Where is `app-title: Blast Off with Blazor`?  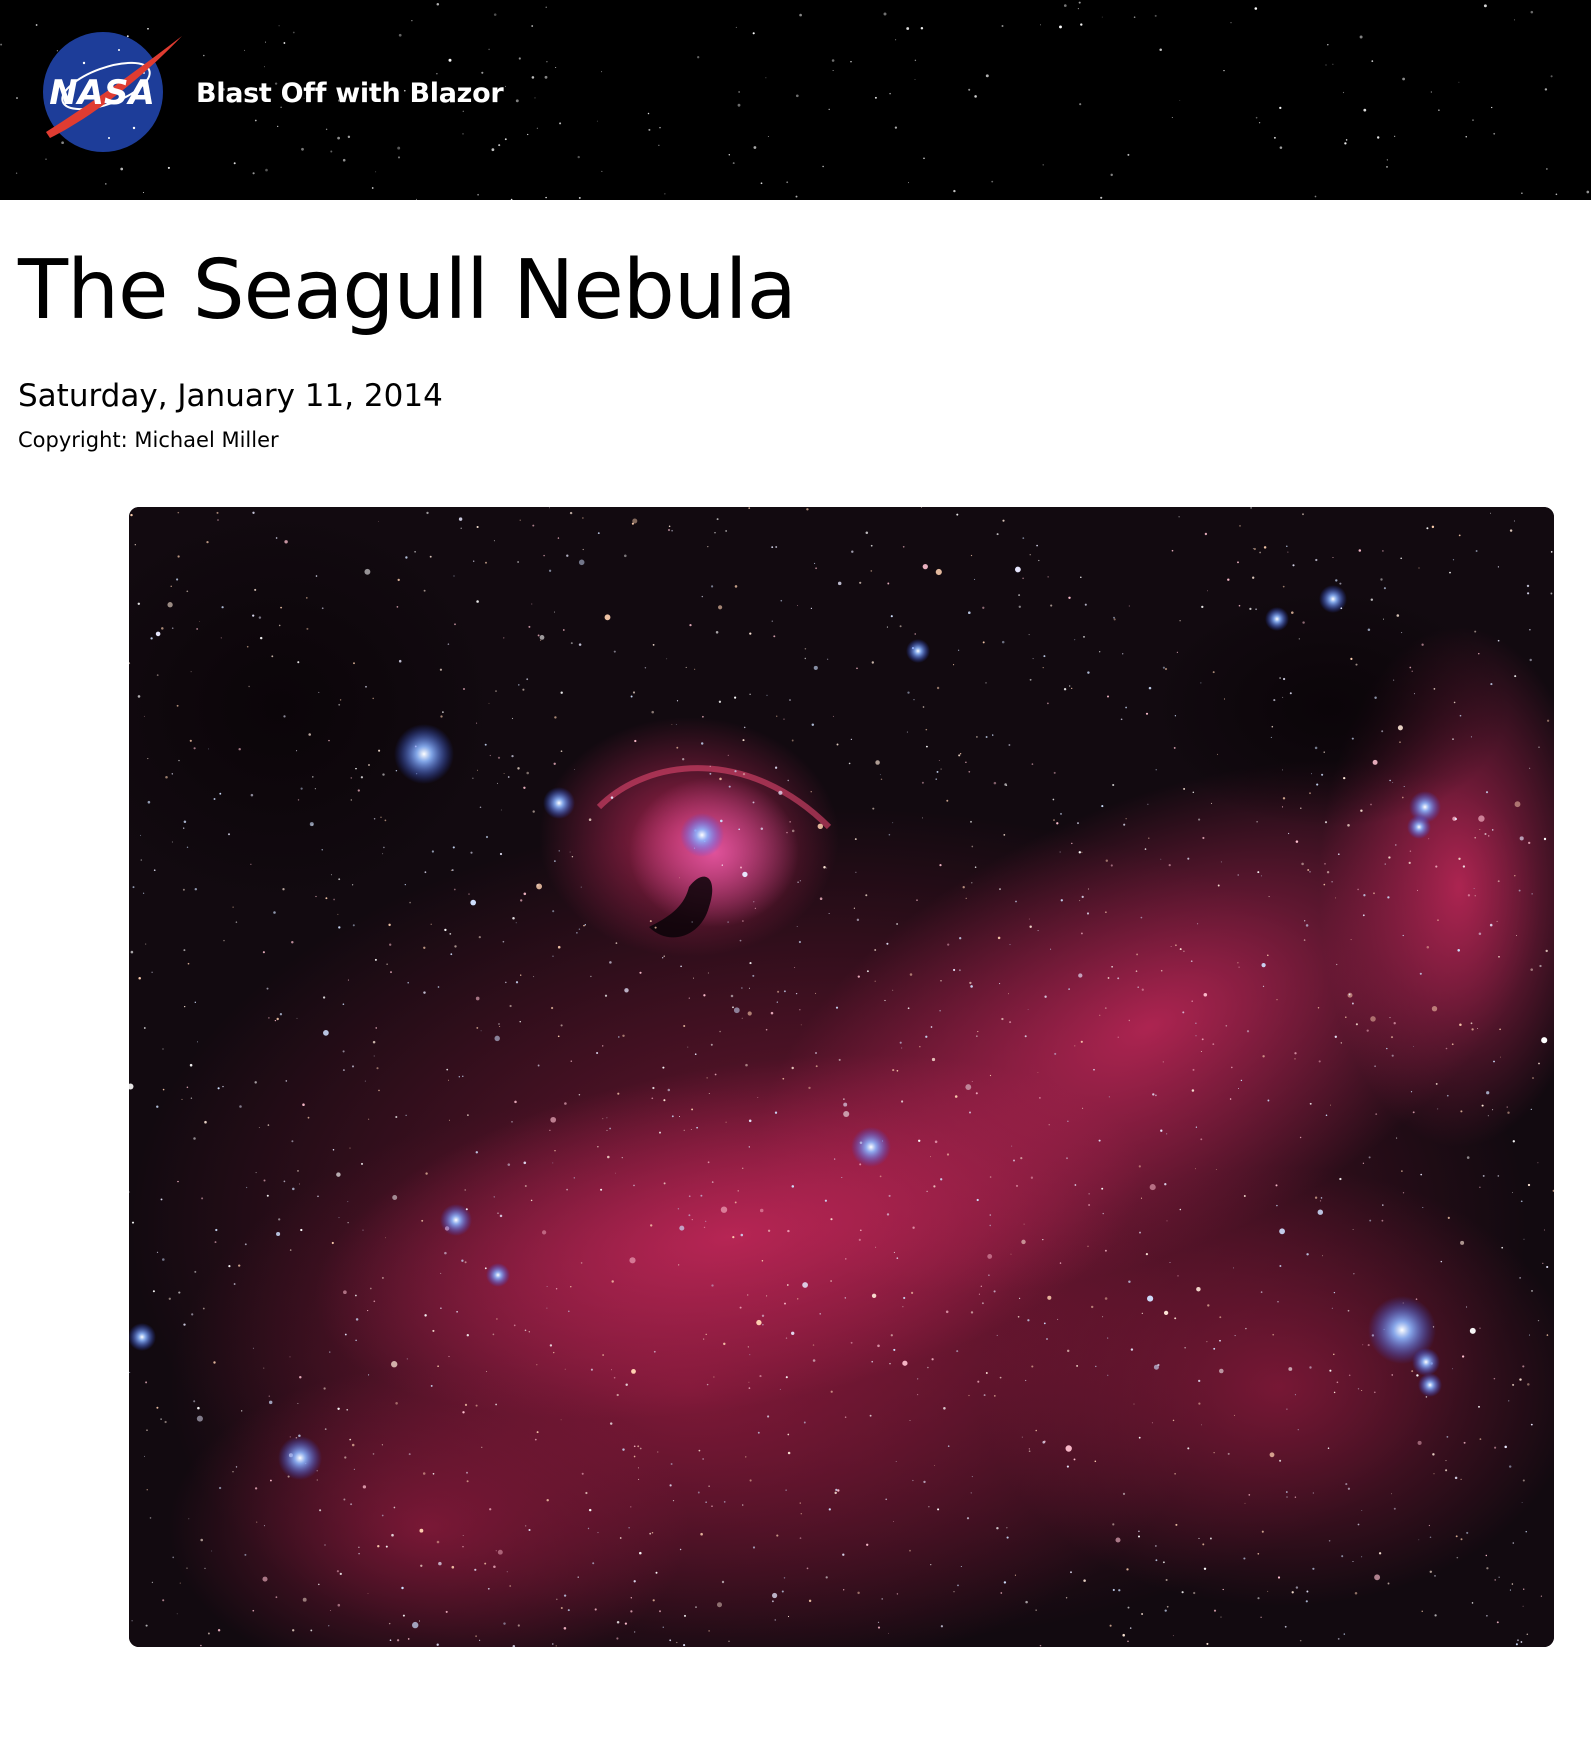
app-title: Blast Off with Blazor is located at coordinates (350, 93).